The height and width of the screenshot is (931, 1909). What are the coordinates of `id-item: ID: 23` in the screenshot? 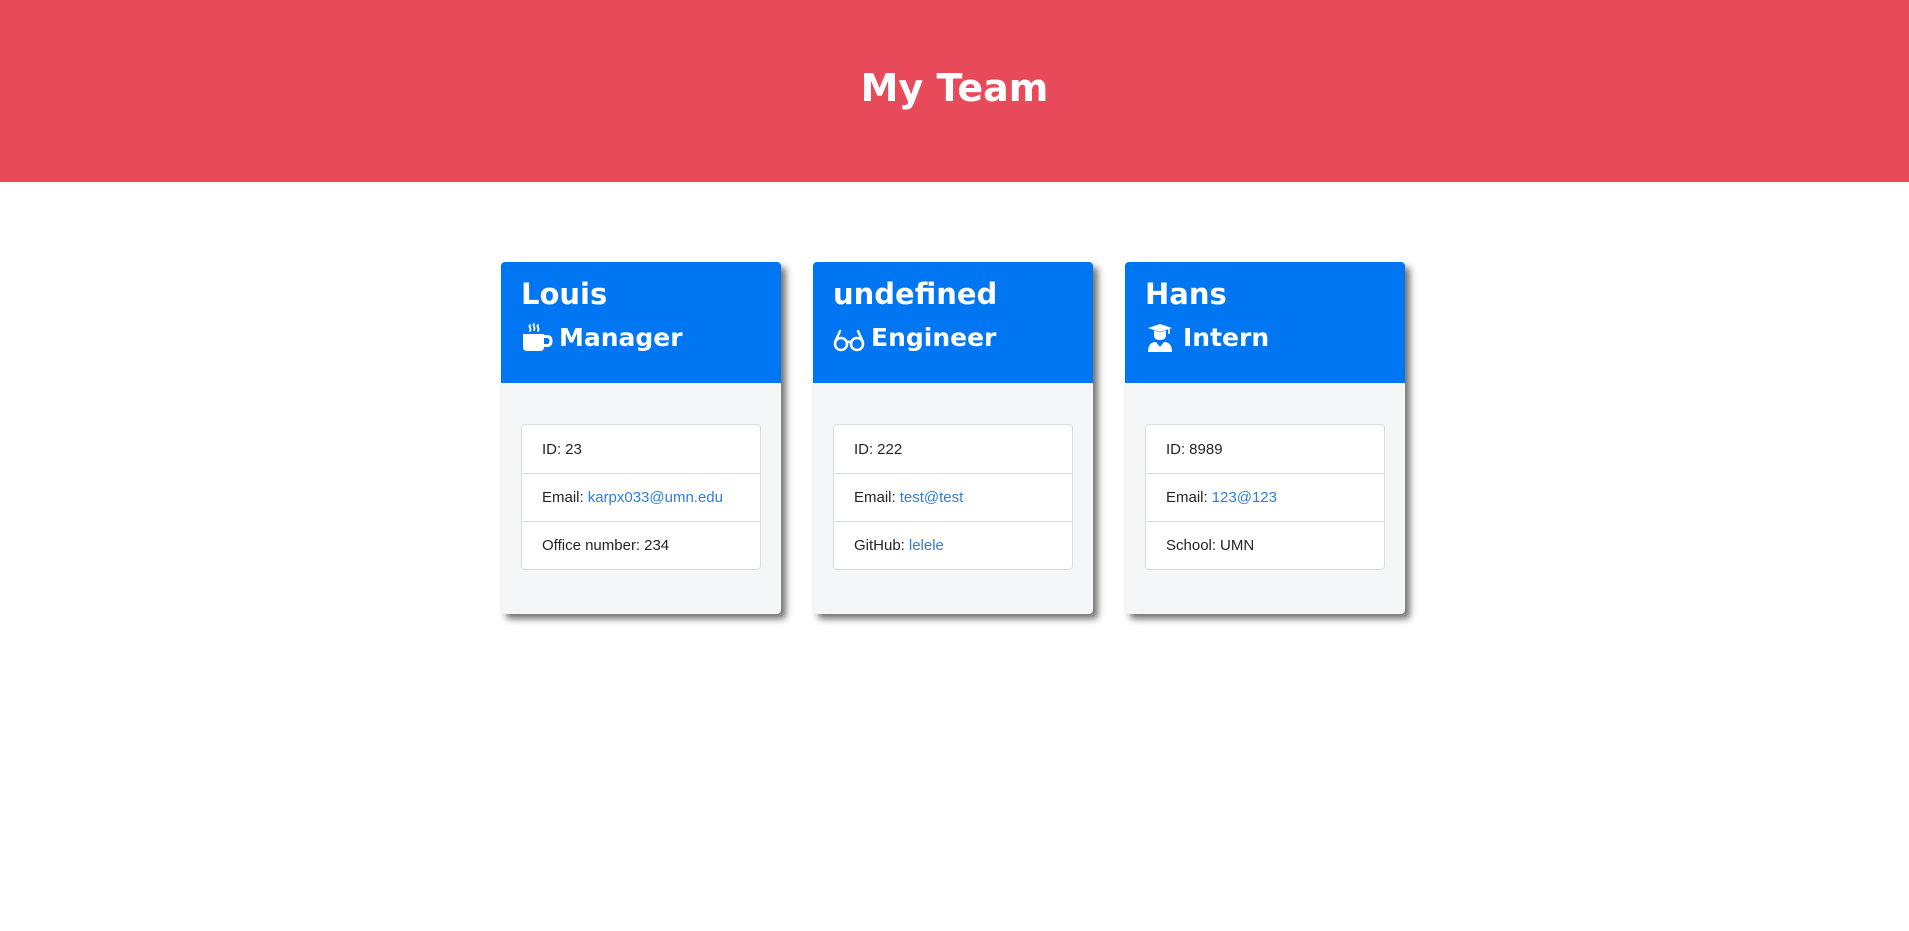 It's located at (641, 449).